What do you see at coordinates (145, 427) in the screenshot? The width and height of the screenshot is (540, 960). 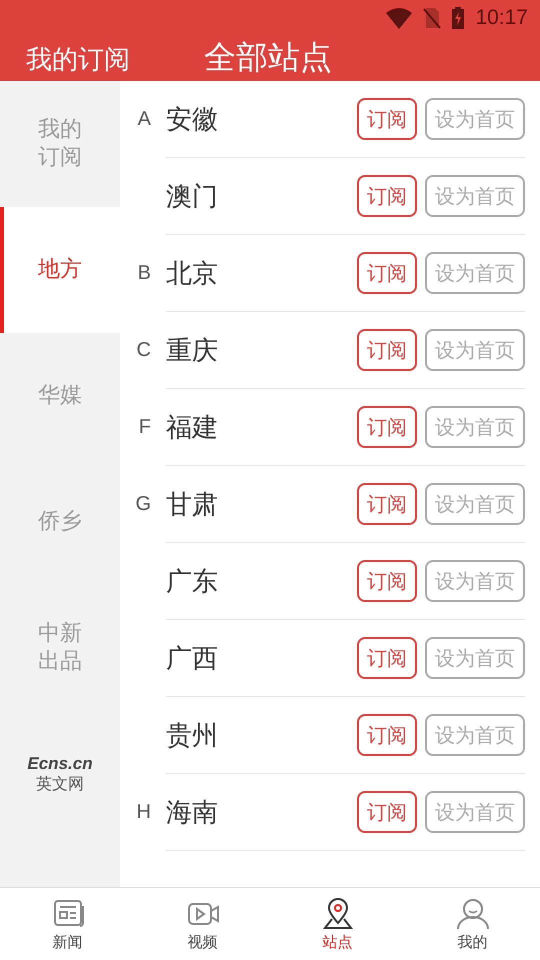 I see `index-letter: F` at bounding box center [145, 427].